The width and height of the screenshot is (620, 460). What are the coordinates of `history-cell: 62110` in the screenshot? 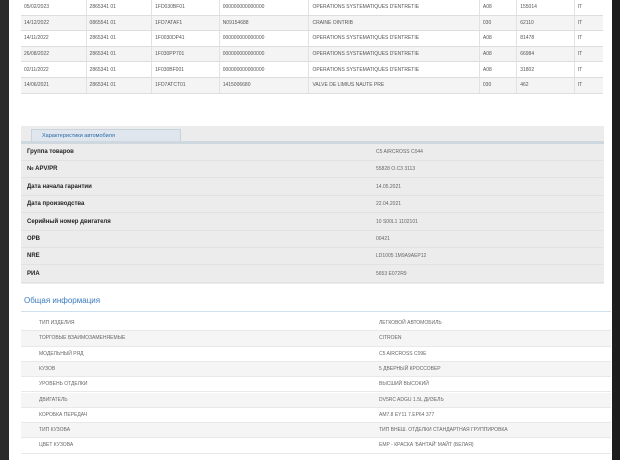 It's located at (545, 23).